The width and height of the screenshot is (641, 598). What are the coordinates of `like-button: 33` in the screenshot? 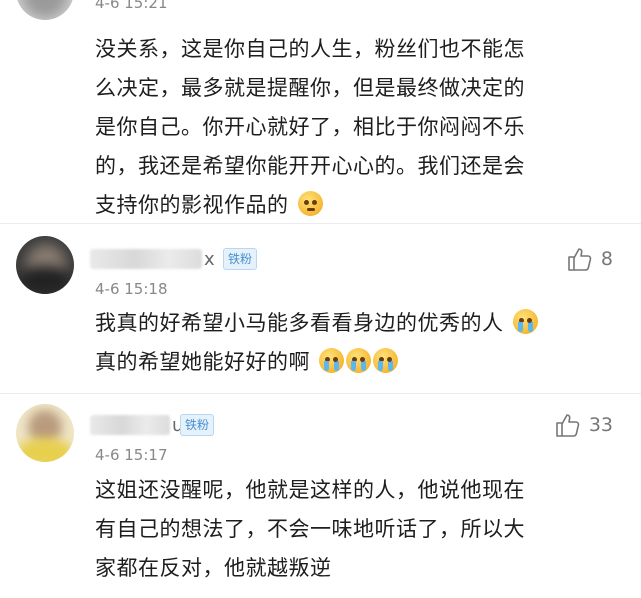 It's located at (584, 425).